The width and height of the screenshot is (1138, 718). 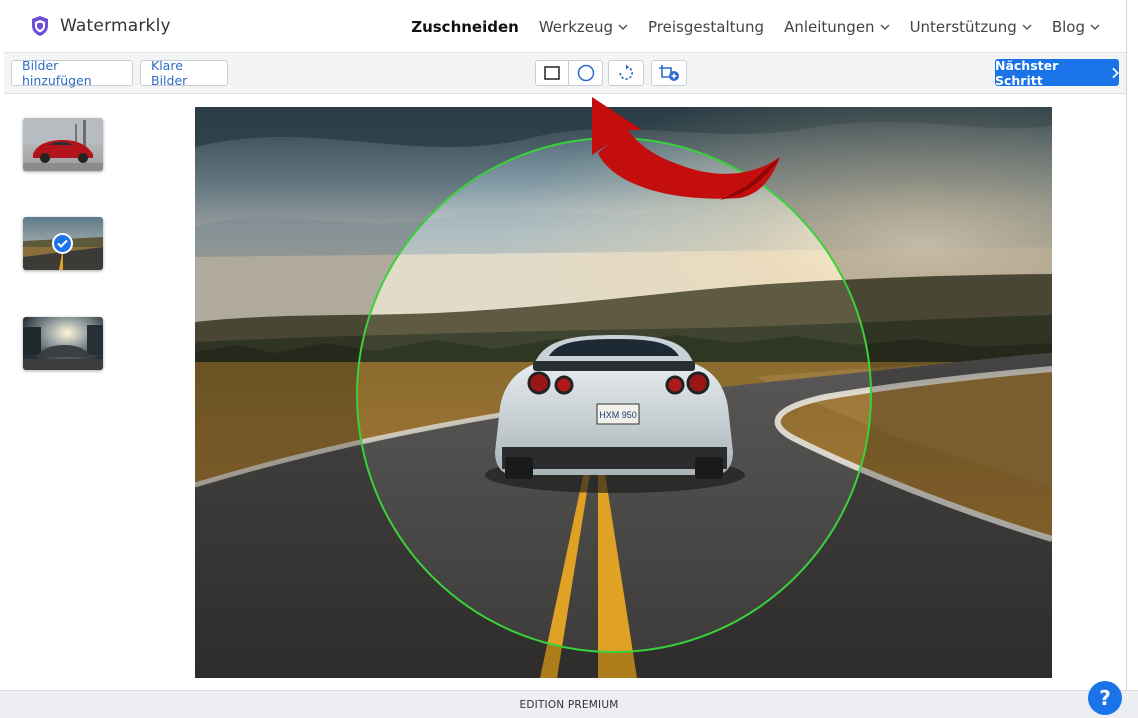 I want to click on shield-icon, so click(x=40, y=26).